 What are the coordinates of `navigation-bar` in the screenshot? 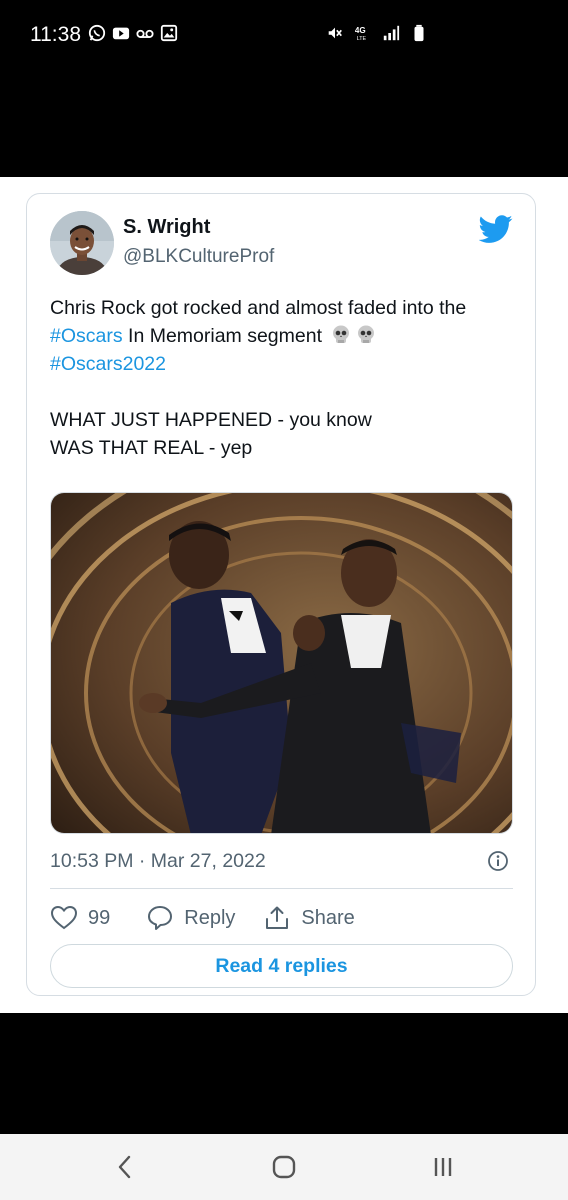 It's located at (284, 1167).